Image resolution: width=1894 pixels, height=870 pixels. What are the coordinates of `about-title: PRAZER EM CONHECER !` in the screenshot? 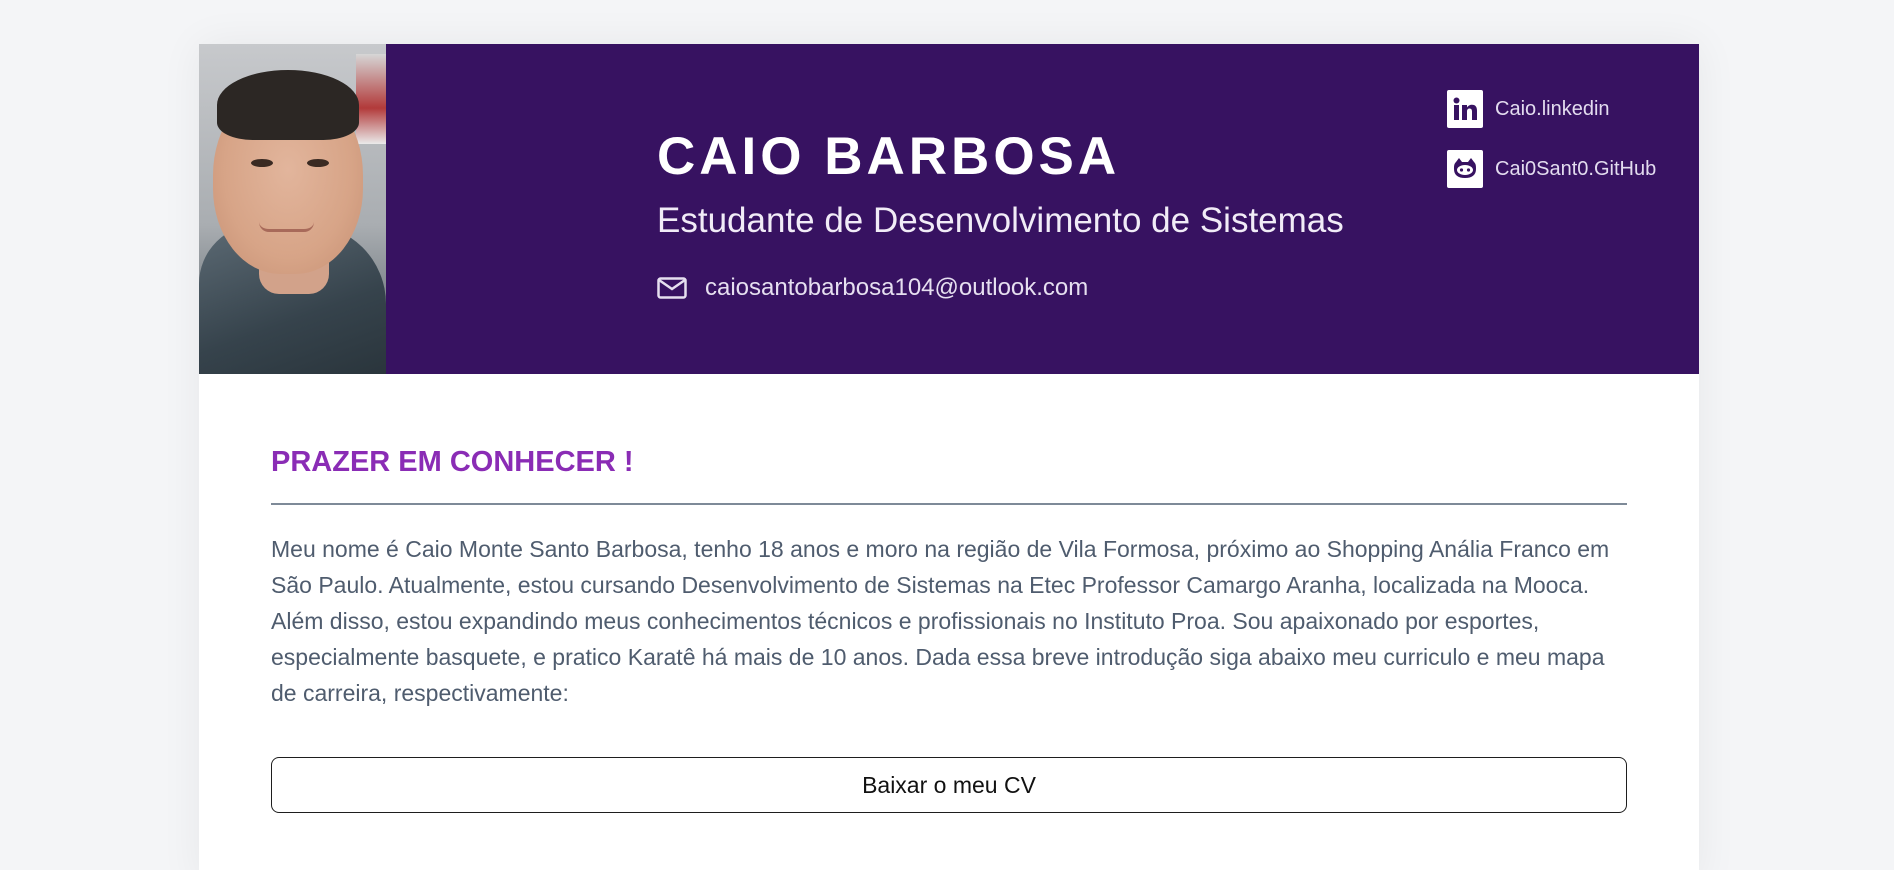 It's located at (452, 462).